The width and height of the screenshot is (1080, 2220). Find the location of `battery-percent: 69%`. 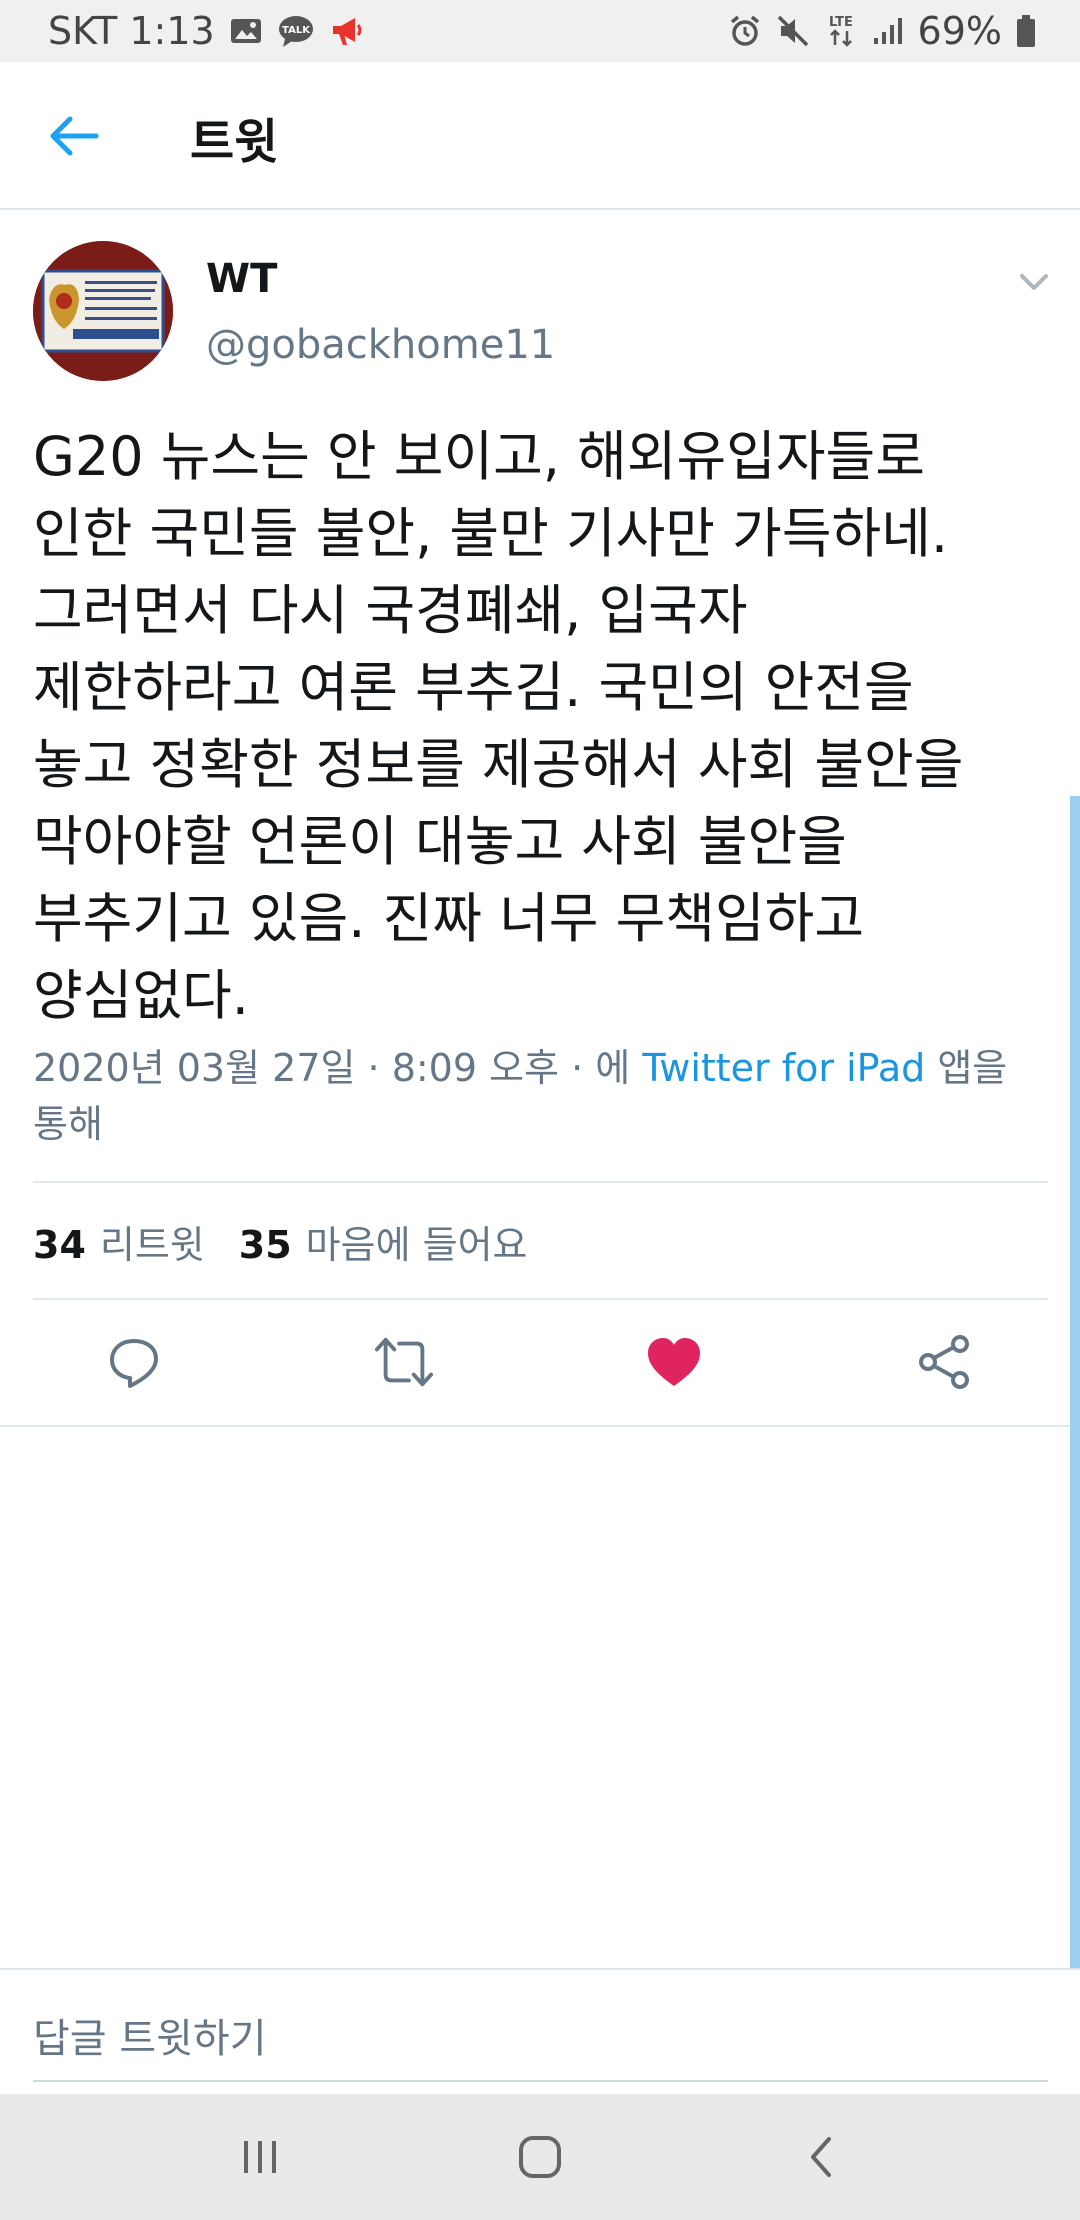

battery-percent: 69% is located at coordinates (959, 31).